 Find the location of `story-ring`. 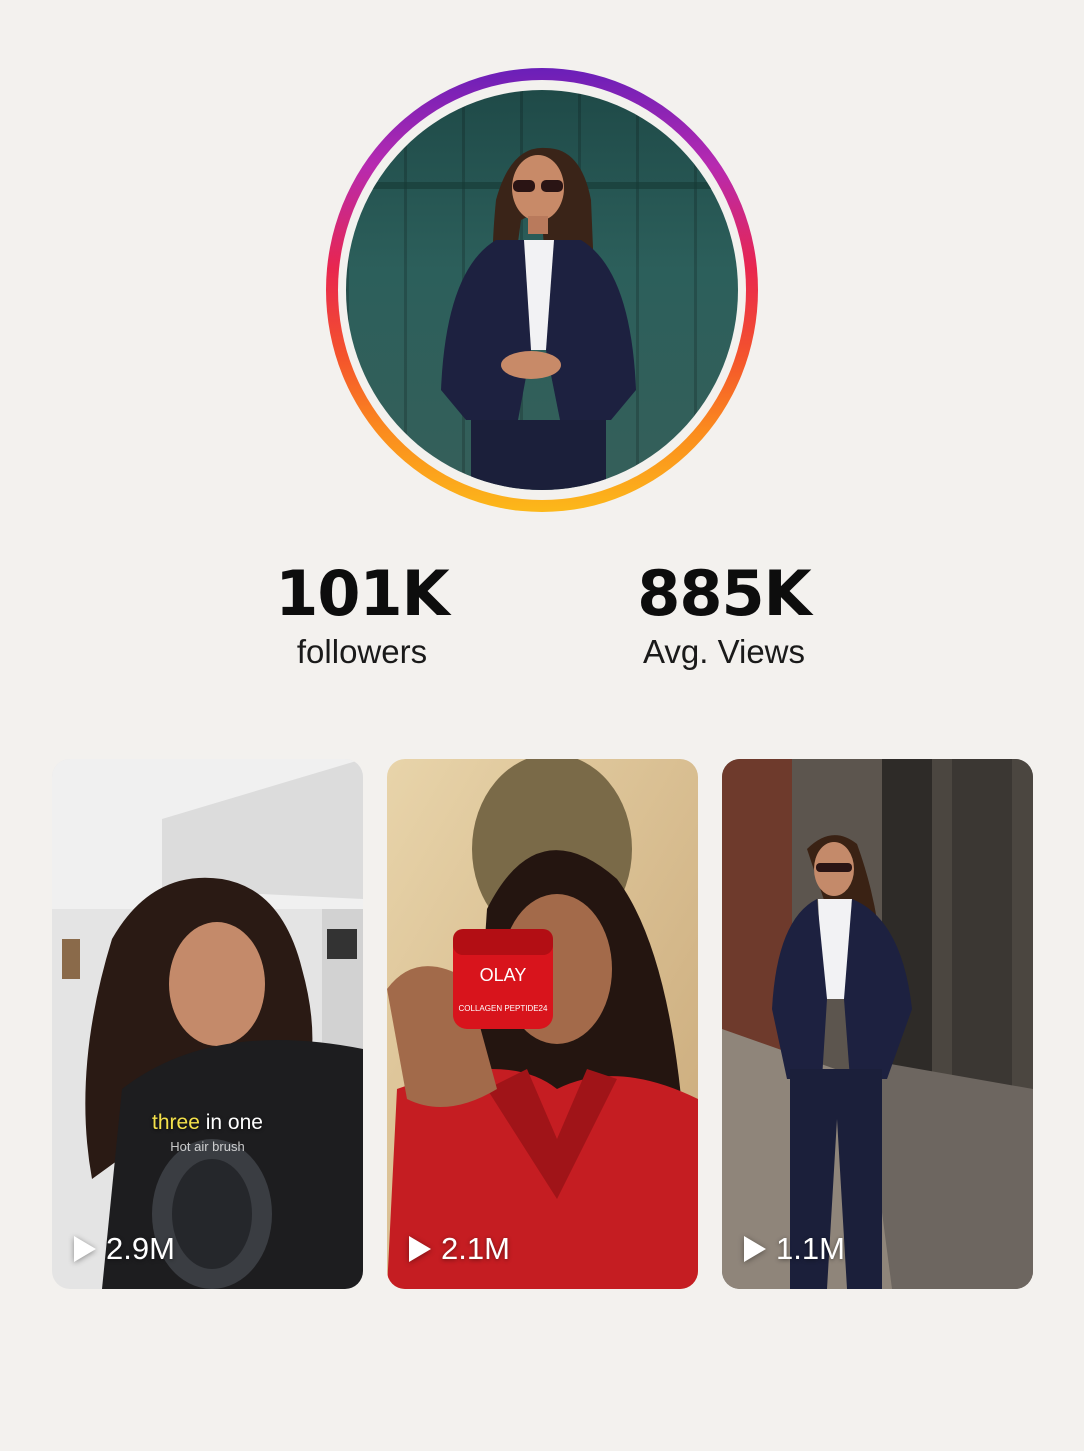

story-ring is located at coordinates (542, 290).